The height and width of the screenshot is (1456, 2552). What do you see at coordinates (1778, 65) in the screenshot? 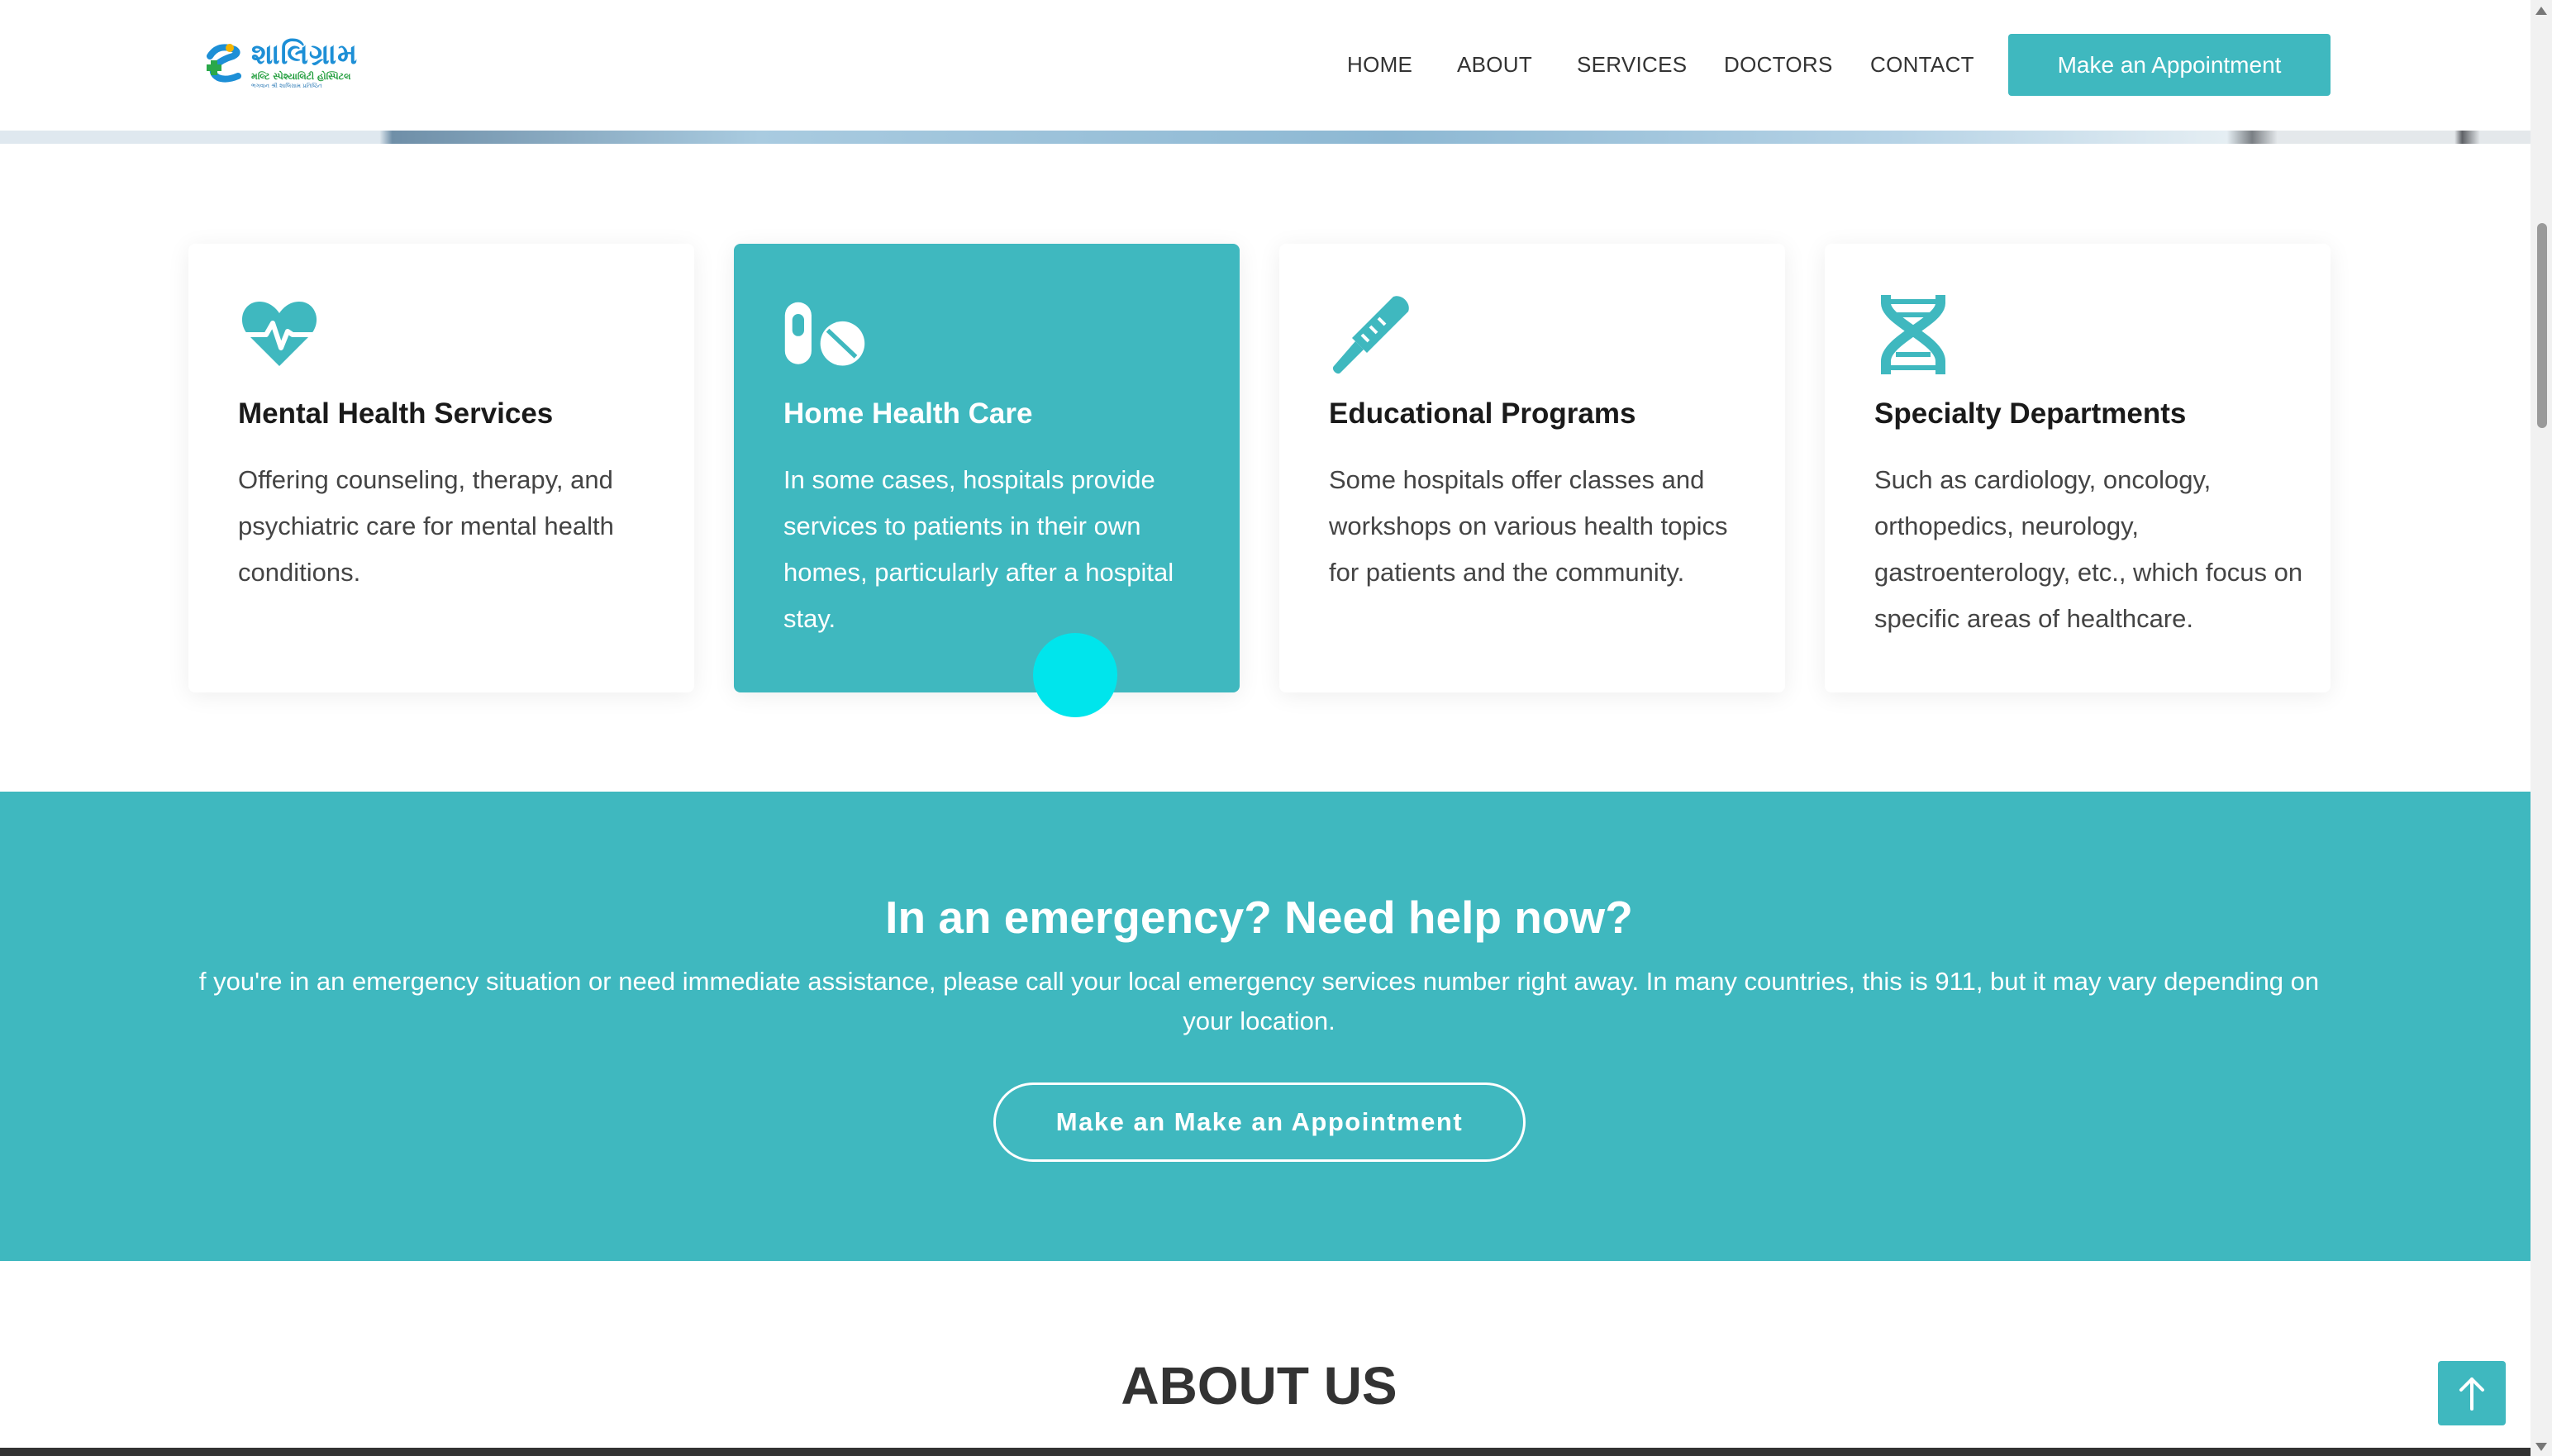
I see `nav-doctors: DOCTORS` at bounding box center [1778, 65].